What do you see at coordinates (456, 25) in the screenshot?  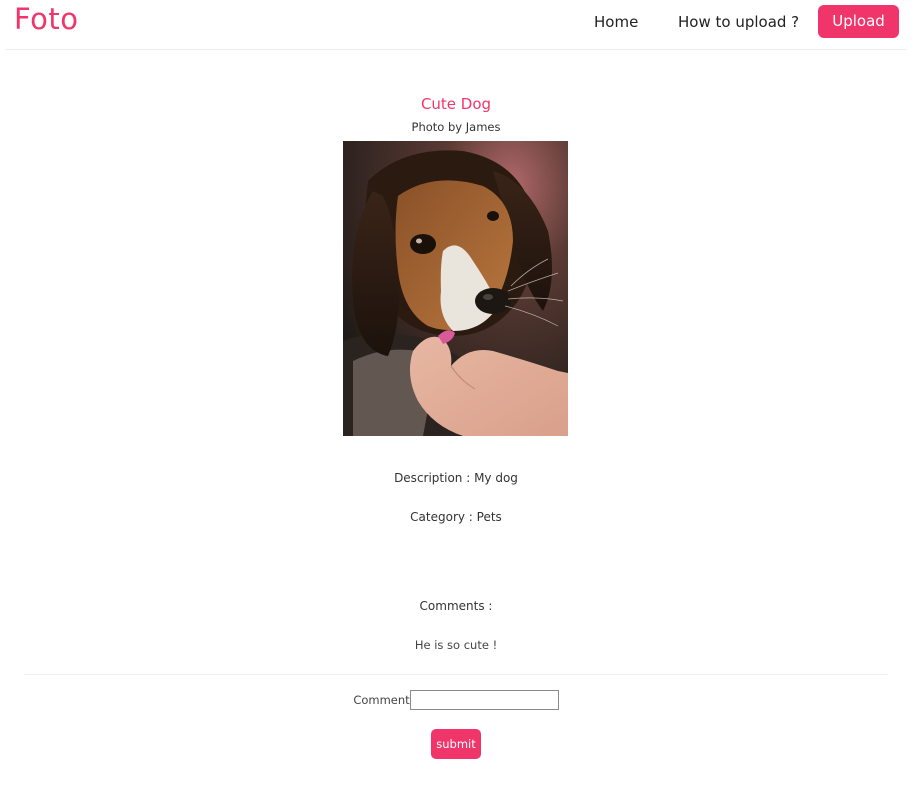 I see `navbar: Foto Home How to upload ? Upload` at bounding box center [456, 25].